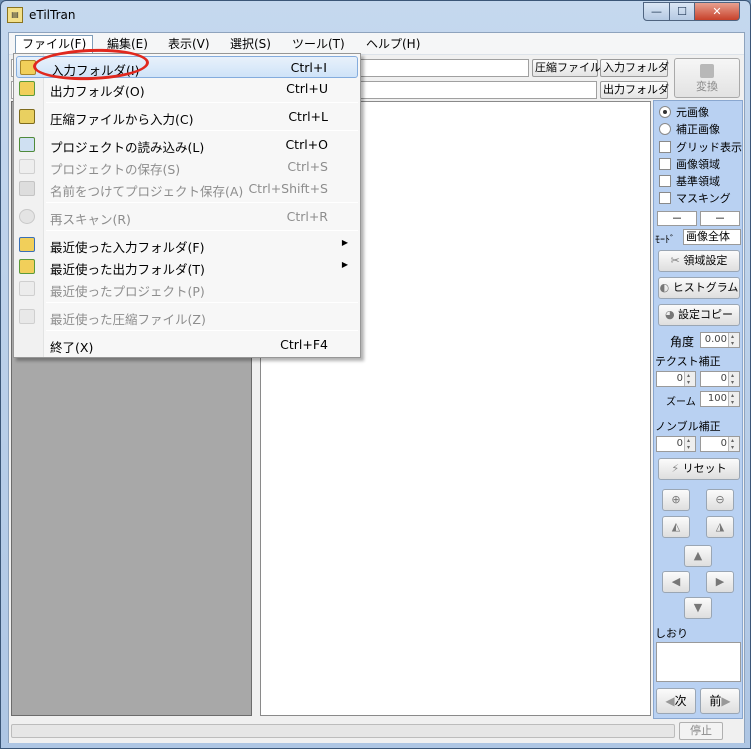  Describe the element at coordinates (712, 237) in the screenshot. I see `mode-select: 画像全体` at that location.